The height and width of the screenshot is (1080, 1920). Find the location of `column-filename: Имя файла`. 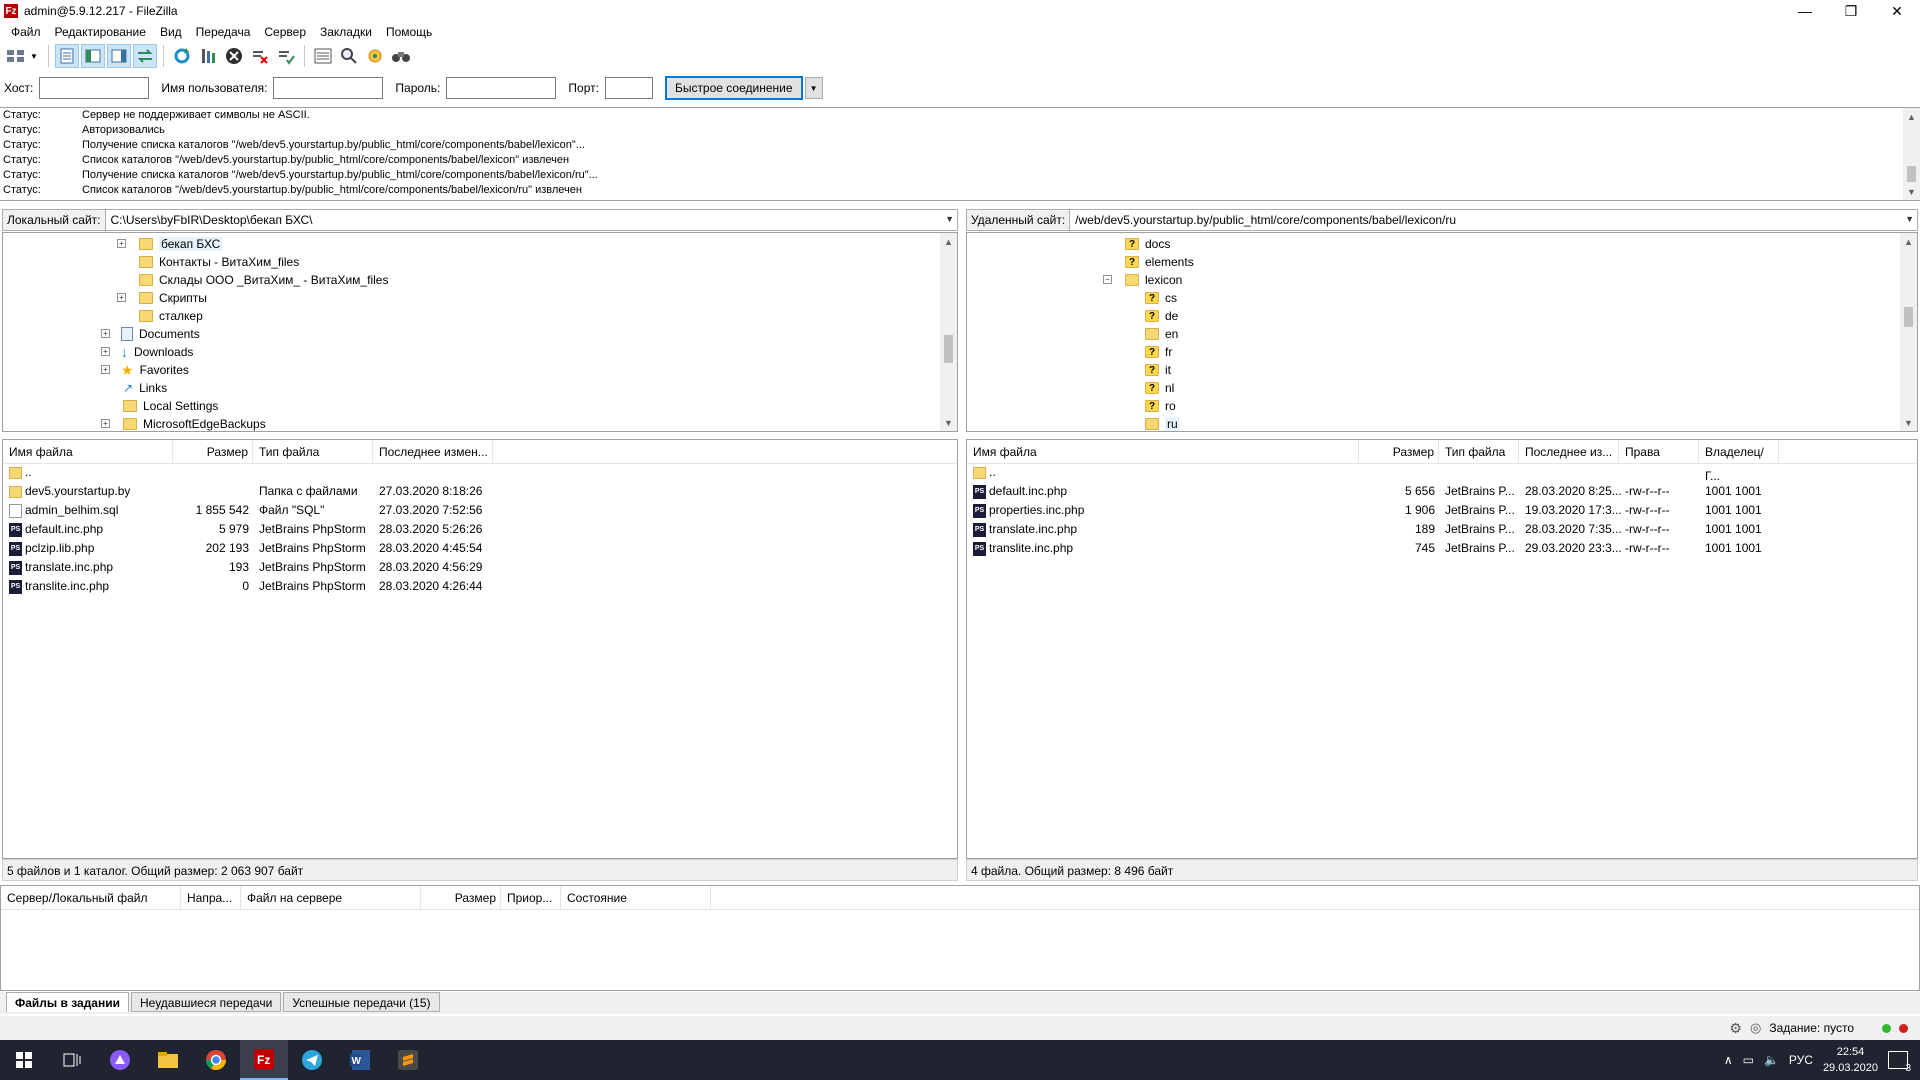

column-filename: Имя файла is located at coordinates (88, 452).